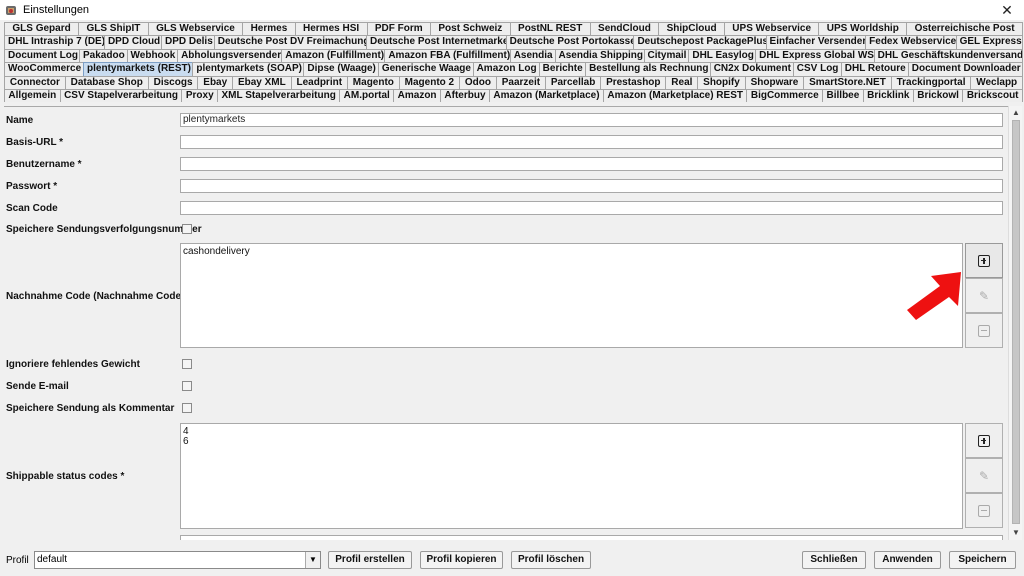  I want to click on vertical-scrollbar: ▲ ▼, so click(1015, 323).